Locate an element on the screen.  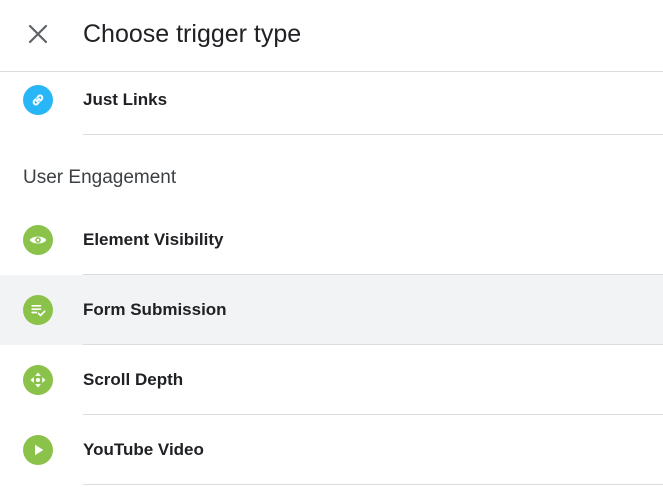
play-icon is located at coordinates (38, 450).